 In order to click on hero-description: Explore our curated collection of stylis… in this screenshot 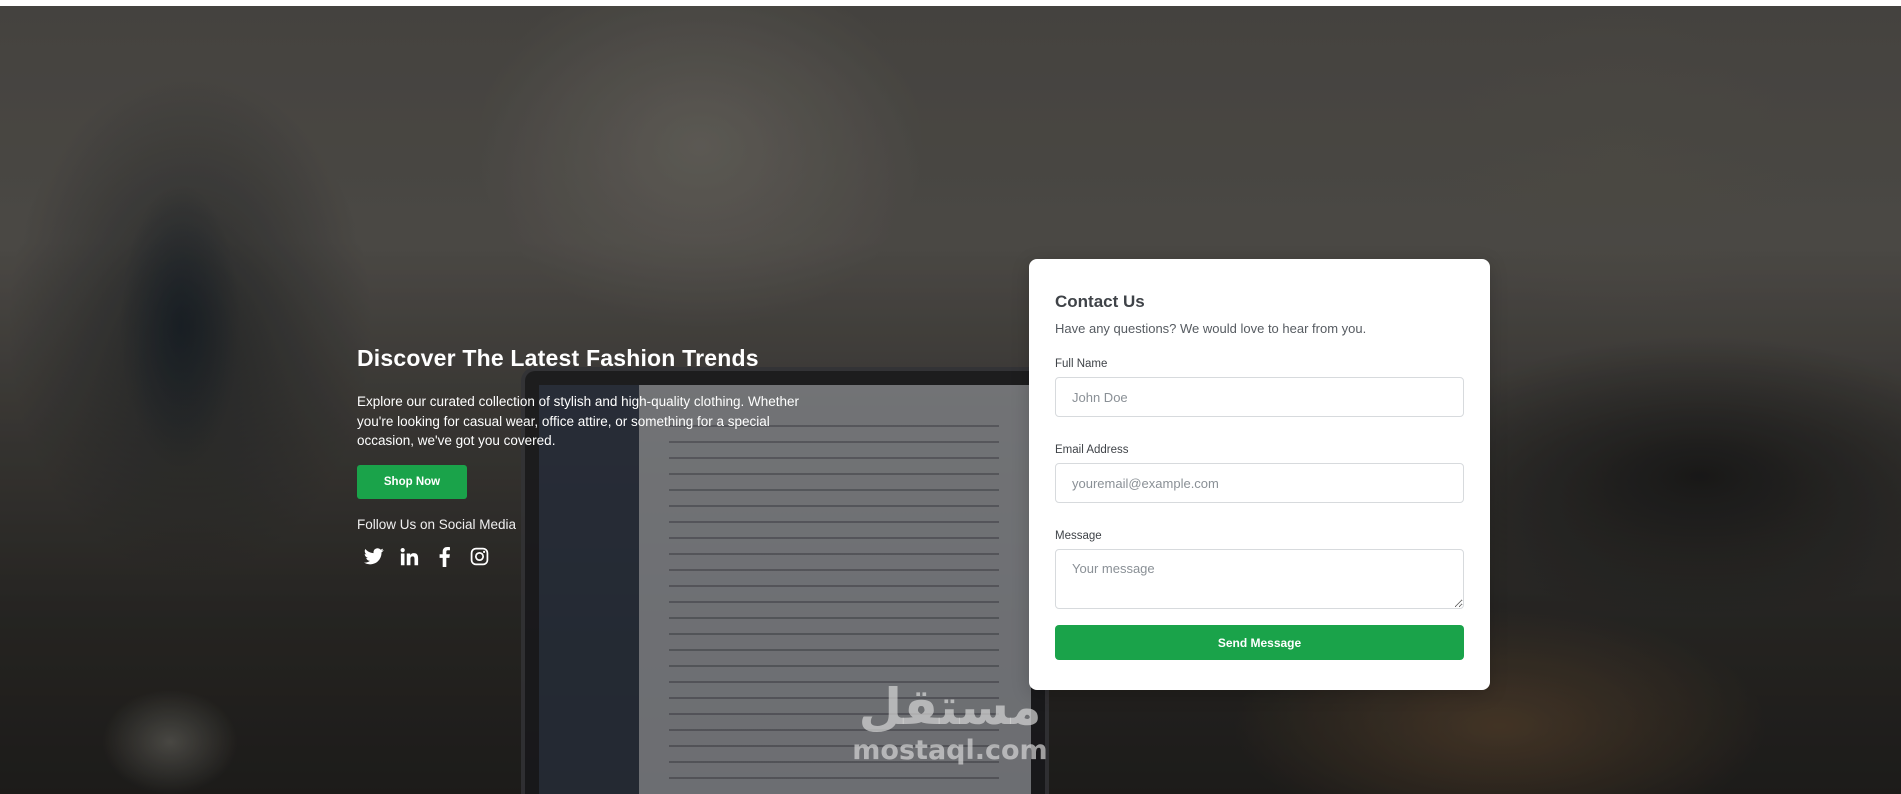, I will do `click(578, 421)`.